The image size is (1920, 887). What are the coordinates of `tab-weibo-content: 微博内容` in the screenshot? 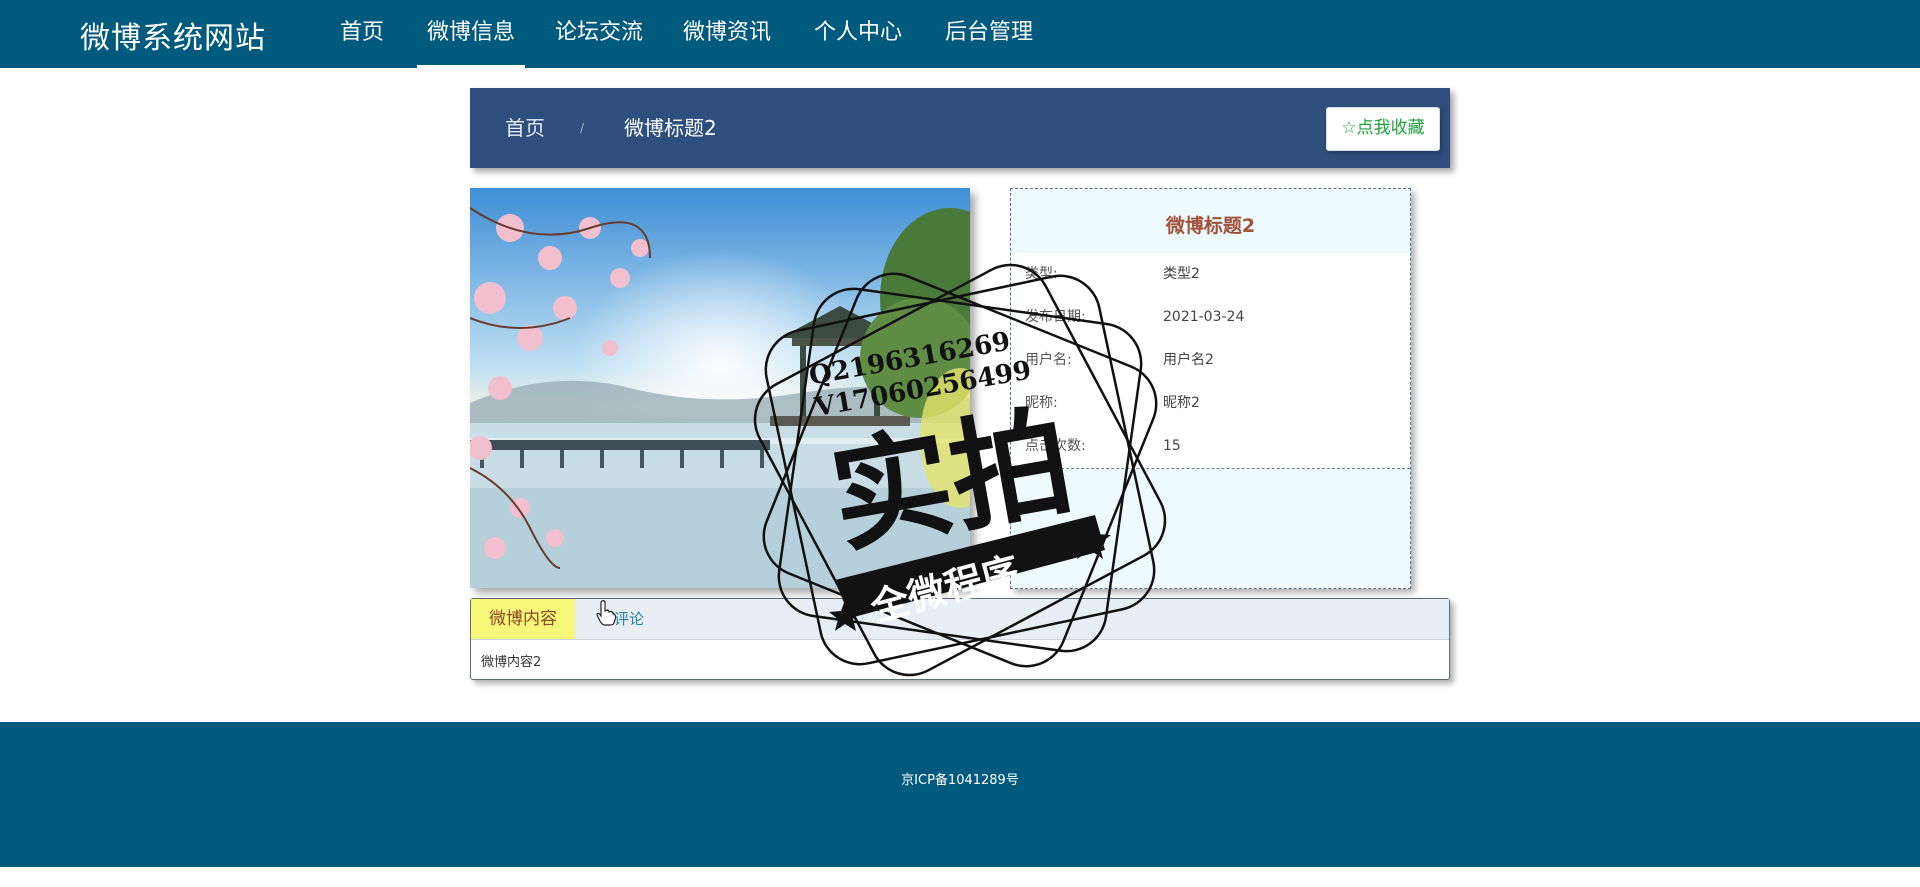 It's located at (523, 619).